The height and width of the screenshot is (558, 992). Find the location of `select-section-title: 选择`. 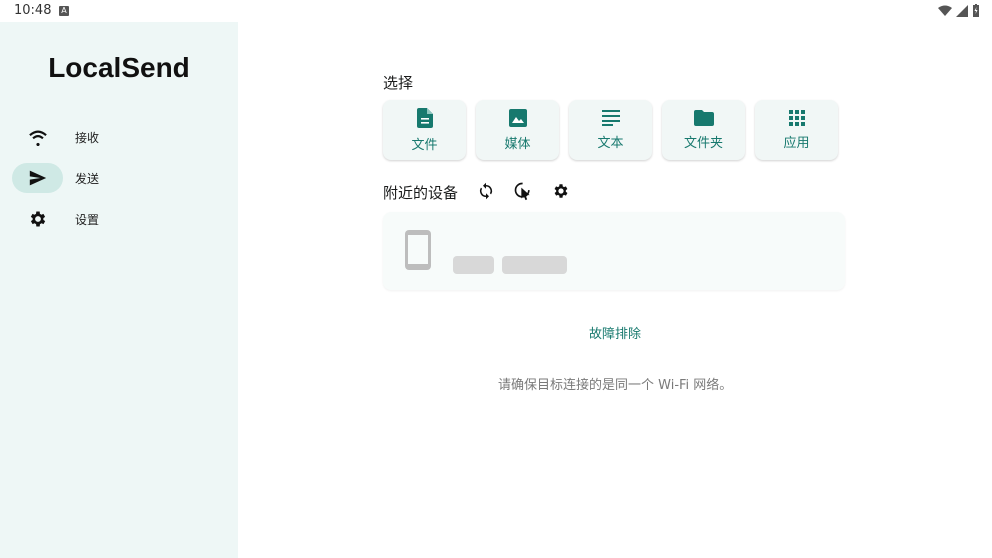

select-section-title: 选择 is located at coordinates (398, 83).